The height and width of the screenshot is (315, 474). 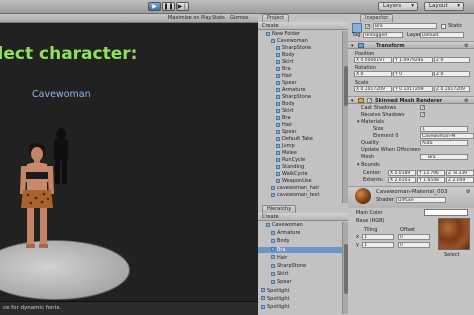 What do you see at coordinates (300, 249) in the screenshot?
I see `hierarchy-item: Bra` at bounding box center [300, 249].